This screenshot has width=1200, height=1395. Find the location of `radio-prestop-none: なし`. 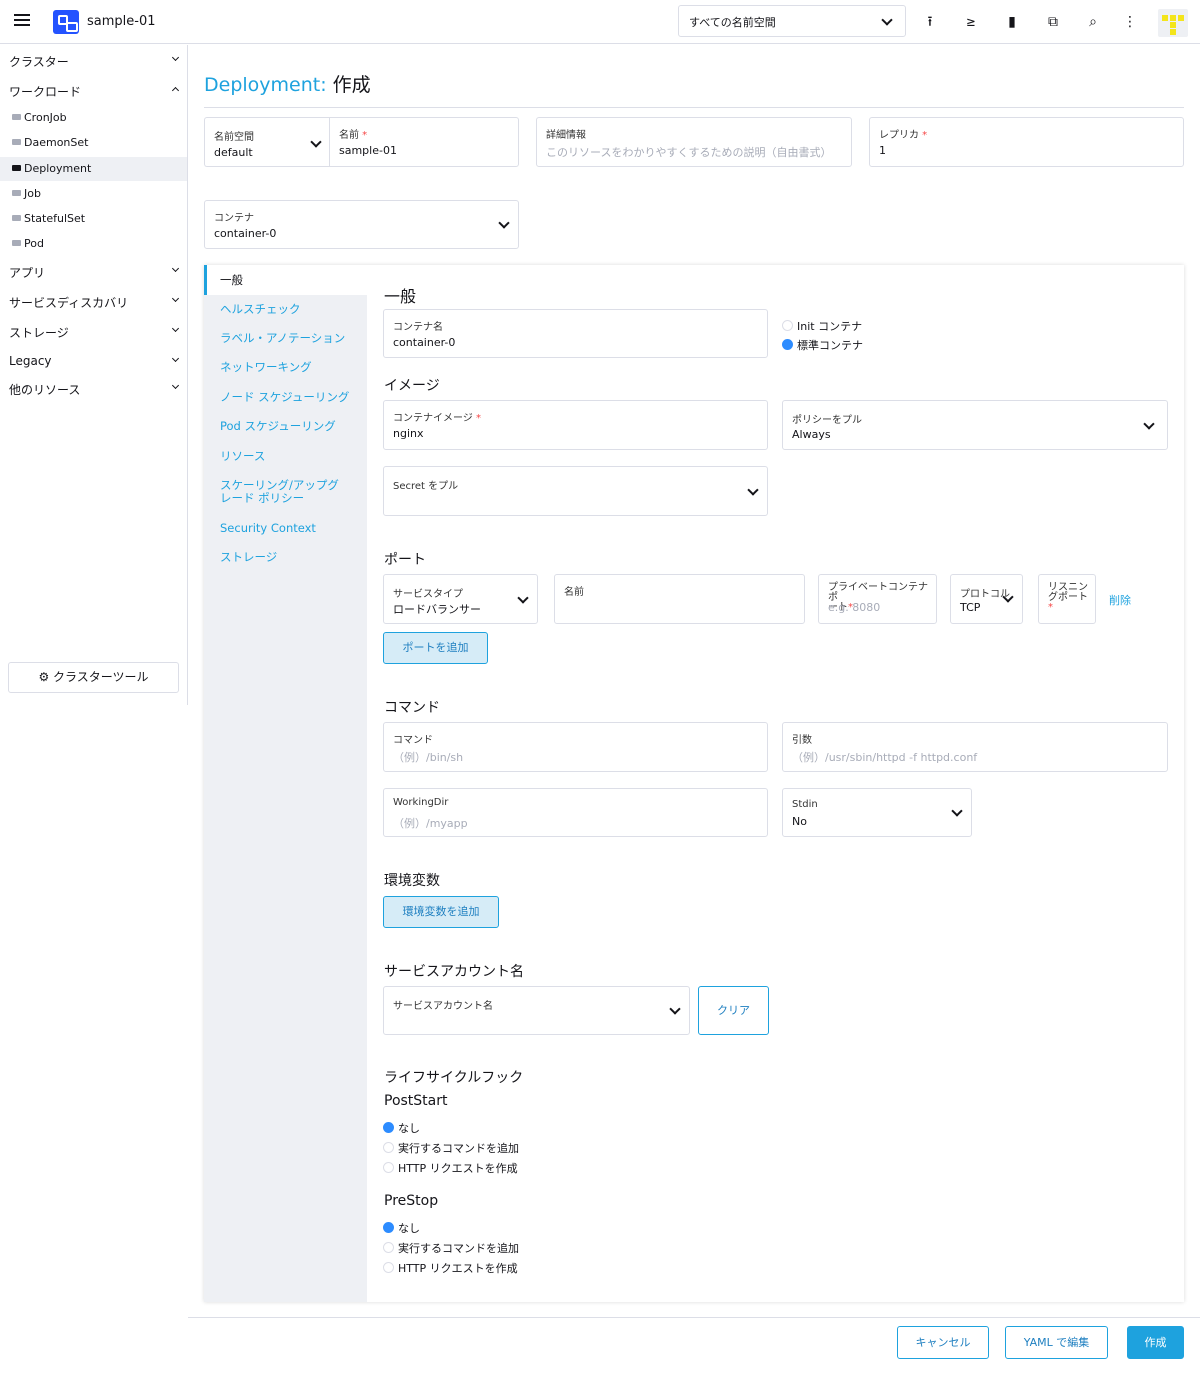

radio-prestop-none: なし is located at coordinates (401, 1228).